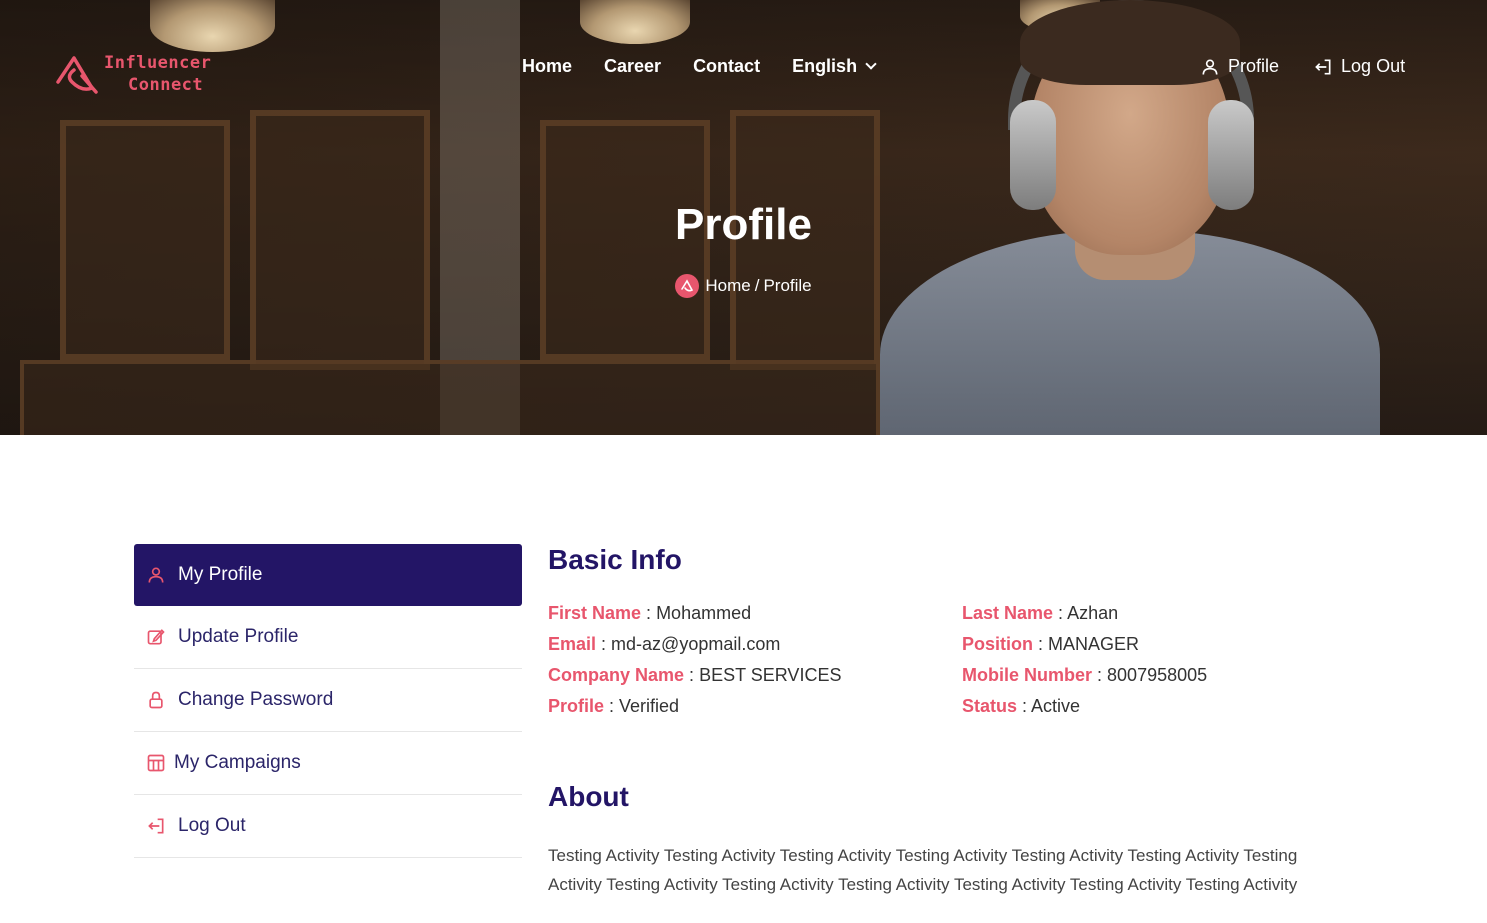 This screenshot has width=1487, height=923. I want to click on sidebar-item-change-password: Change Password, so click(328, 700).